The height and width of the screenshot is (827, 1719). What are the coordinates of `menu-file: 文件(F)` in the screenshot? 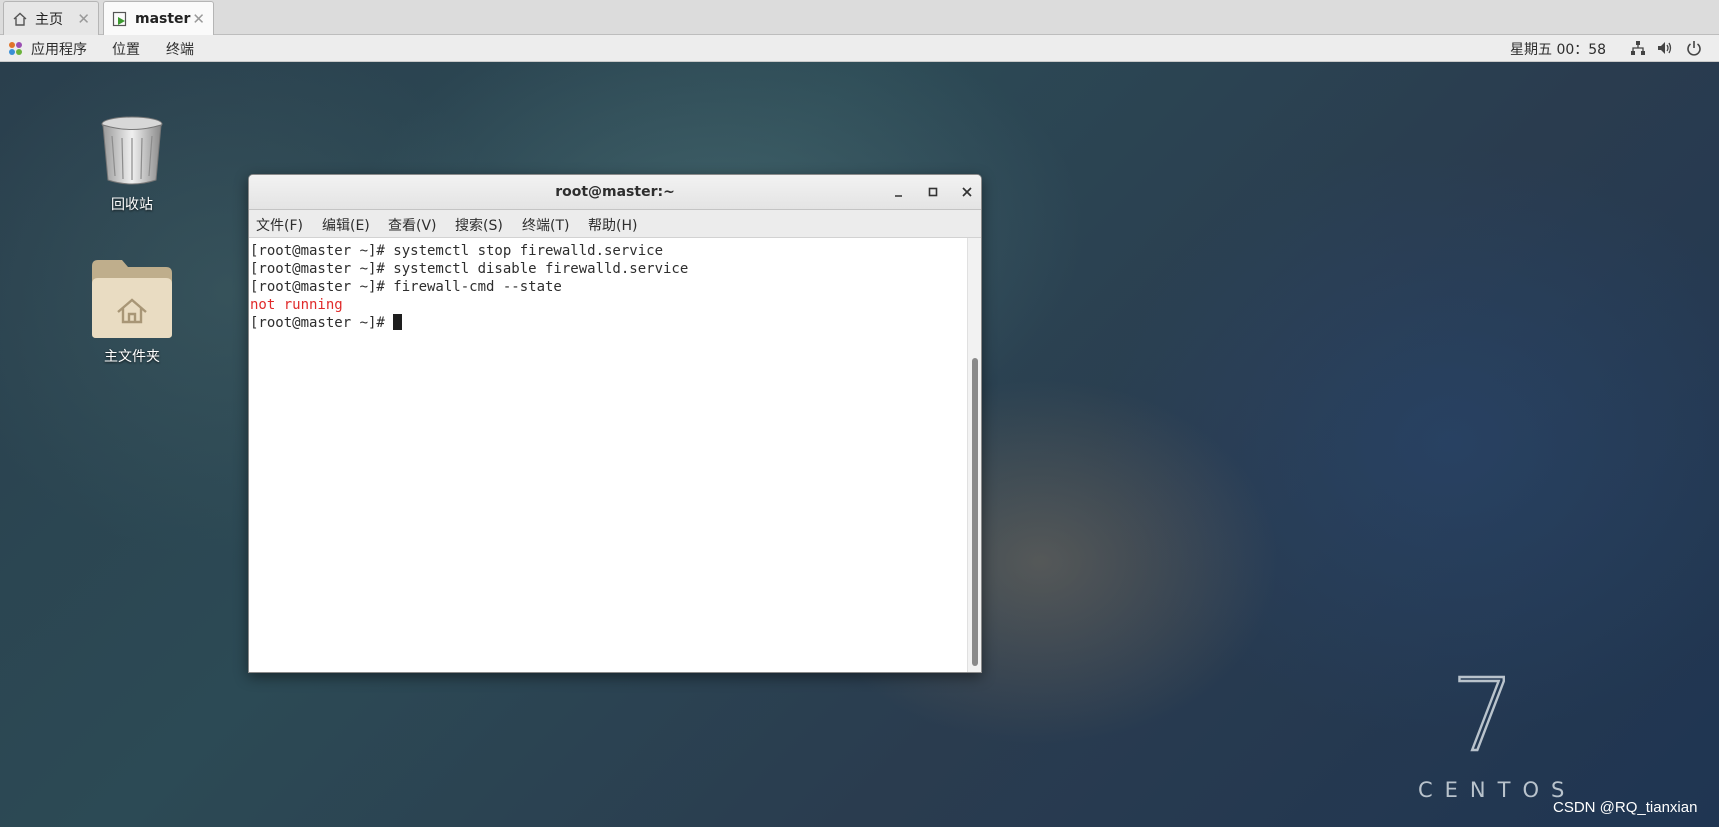 It's located at (279, 225).